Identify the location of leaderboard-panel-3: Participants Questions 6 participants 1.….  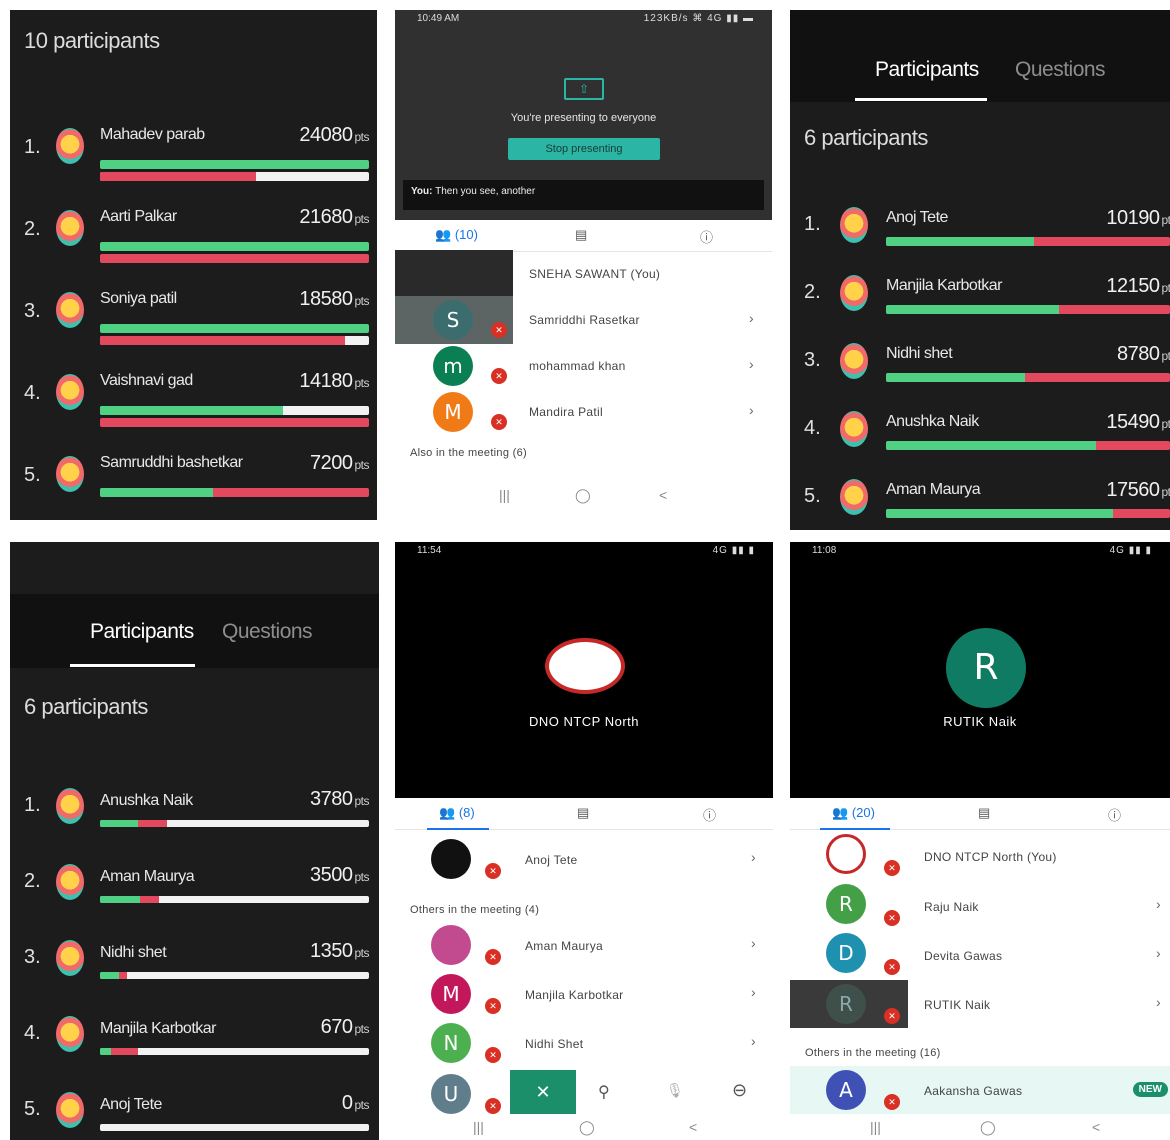
(980, 270).